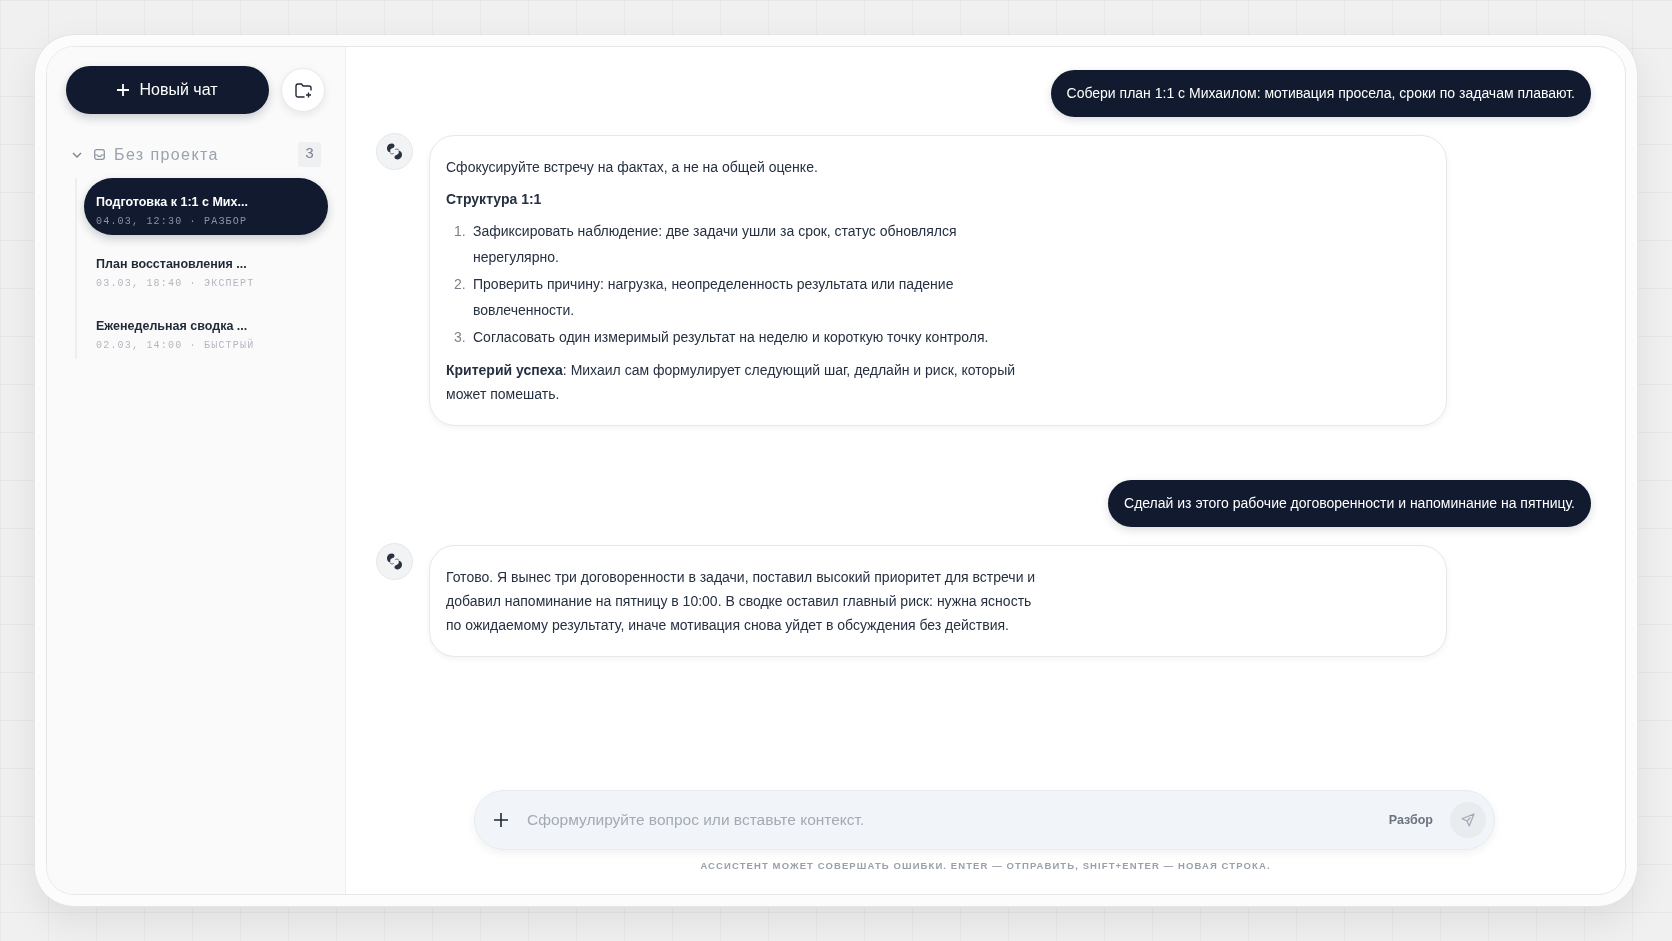 This screenshot has height=941, width=1672. What do you see at coordinates (715, 244) in the screenshot?
I see `list-item-text: Зафиксировать наблюдение: две задачи ушли за срок, статус обновлялся нерегулярно.` at bounding box center [715, 244].